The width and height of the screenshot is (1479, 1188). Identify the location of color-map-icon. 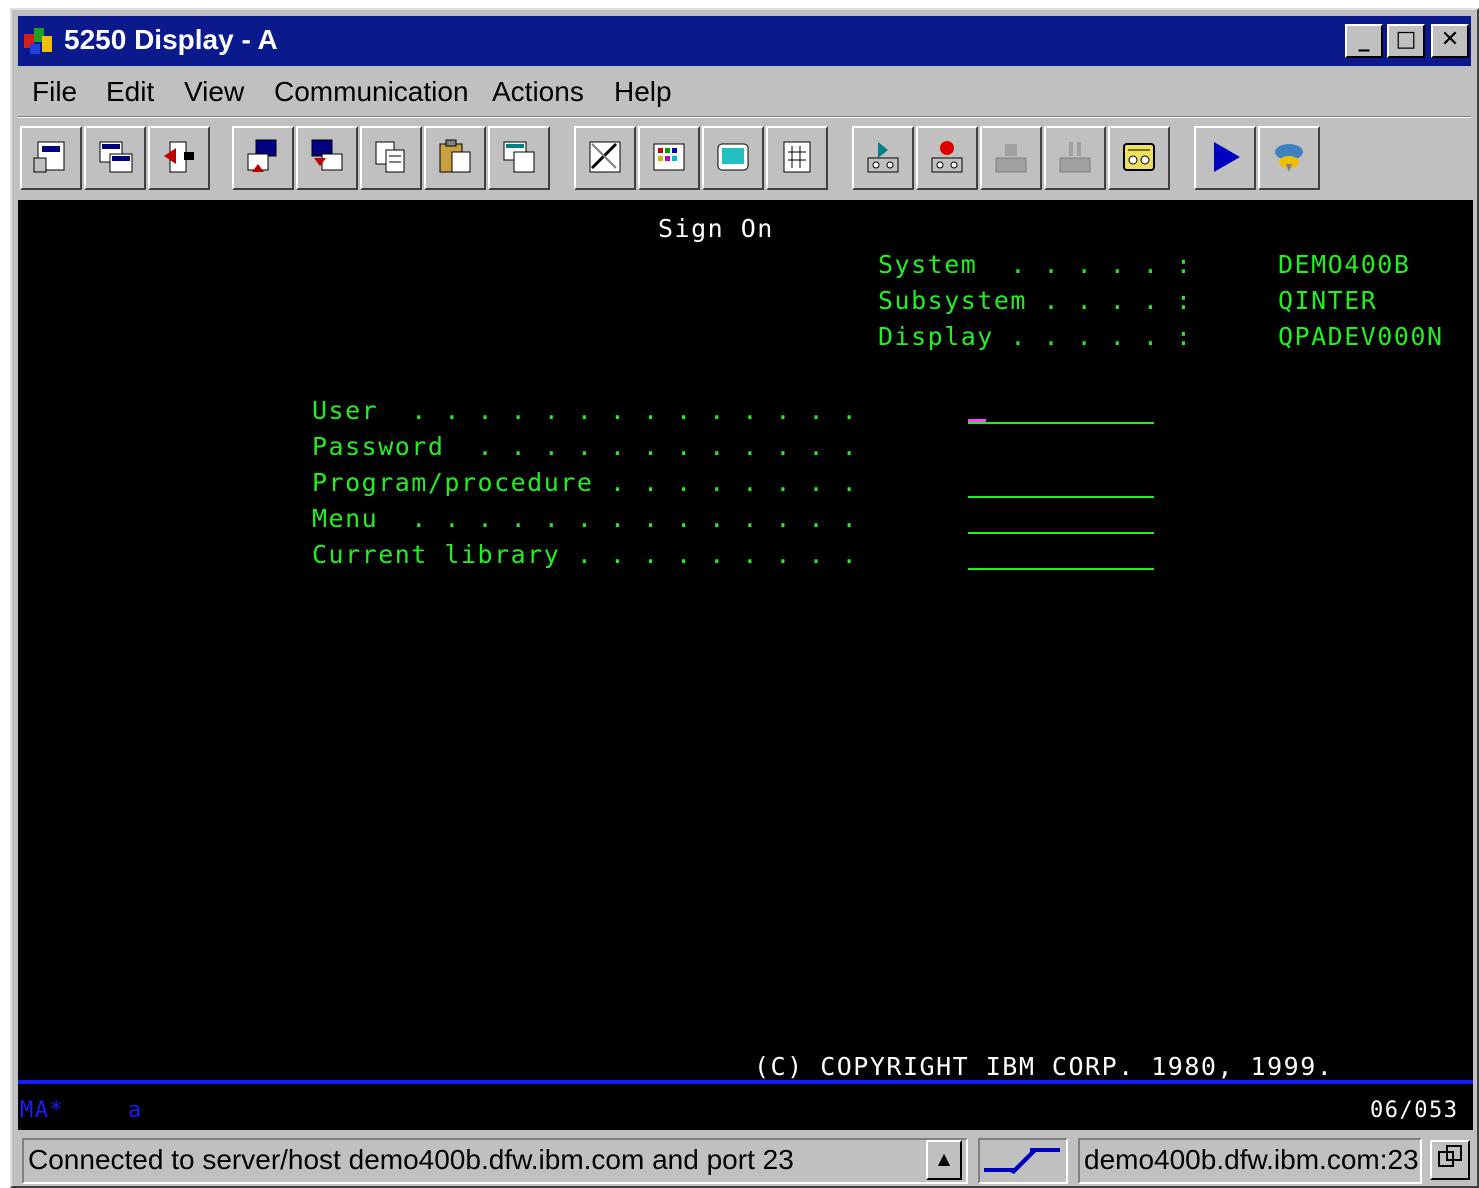
(669, 157).